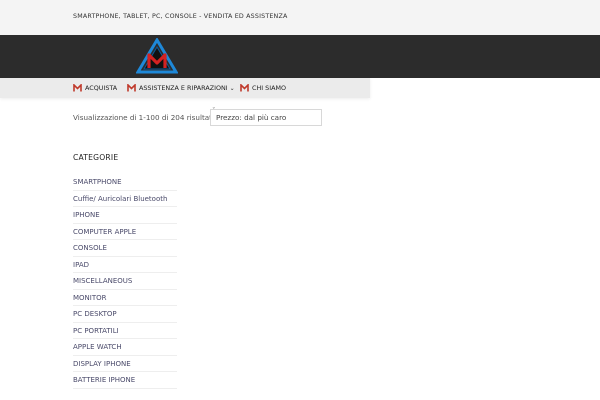 The height and width of the screenshot is (400, 600). Describe the element at coordinates (96, 157) in the screenshot. I see `categories-title: CATEGORIE` at that location.